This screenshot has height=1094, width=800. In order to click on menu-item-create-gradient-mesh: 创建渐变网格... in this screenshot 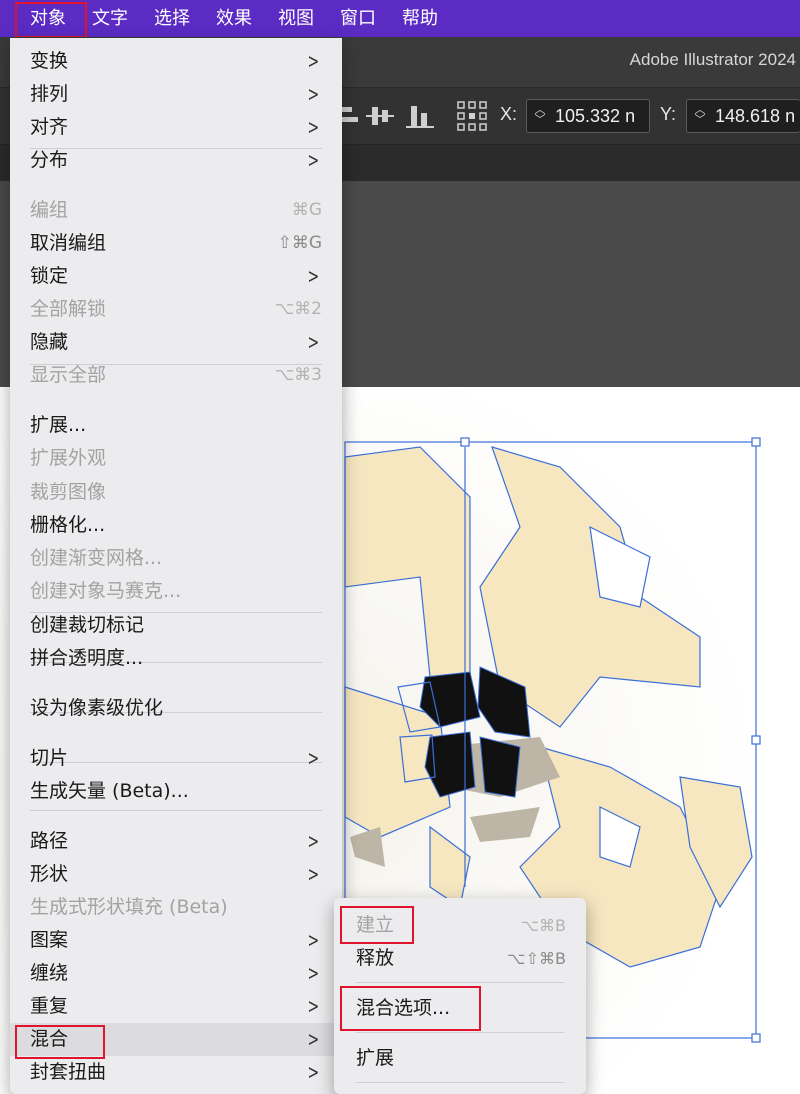, I will do `click(176, 558)`.